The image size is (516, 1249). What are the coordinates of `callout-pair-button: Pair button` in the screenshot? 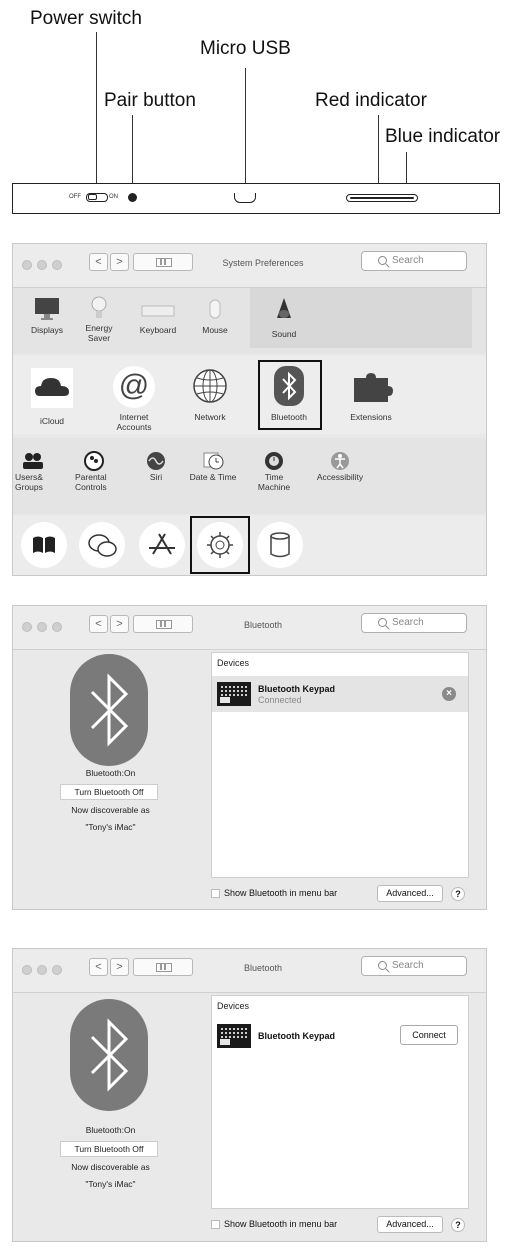 It's located at (150, 100).